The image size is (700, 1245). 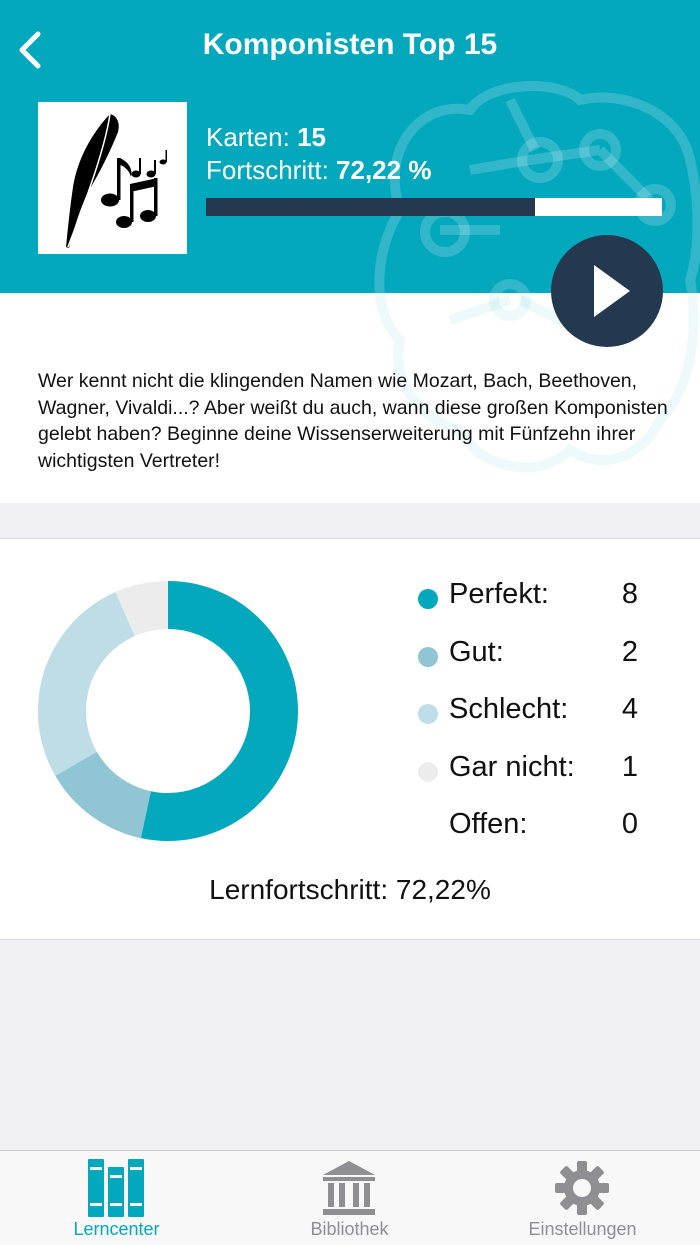 What do you see at coordinates (629, 766) in the screenshot?
I see `legend-value: 1` at bounding box center [629, 766].